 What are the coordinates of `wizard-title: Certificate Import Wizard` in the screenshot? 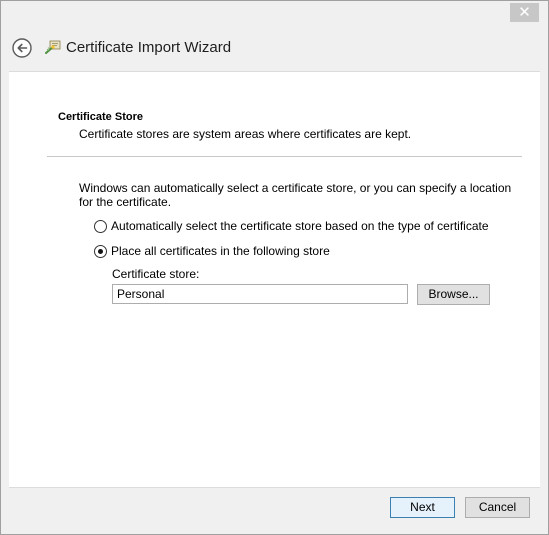 It's located at (149, 47).